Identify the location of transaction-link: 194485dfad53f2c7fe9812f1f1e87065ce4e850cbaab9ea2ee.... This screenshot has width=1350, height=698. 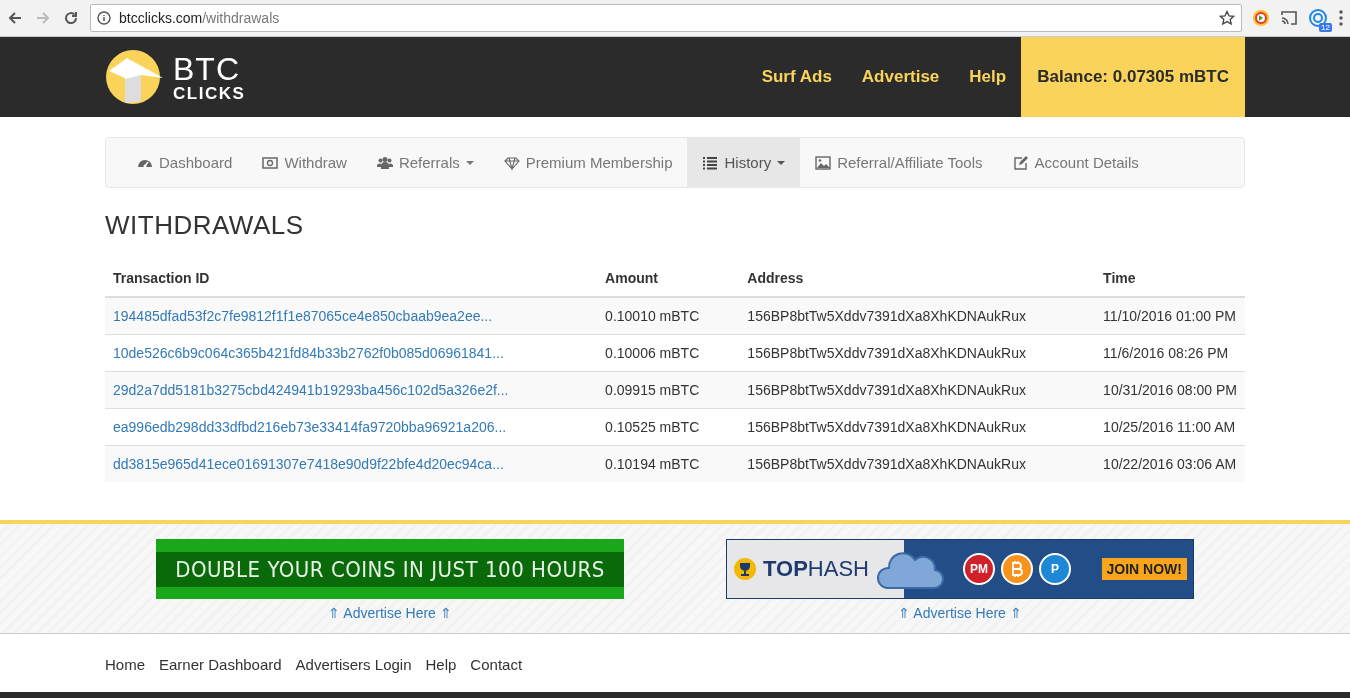
(303, 316).